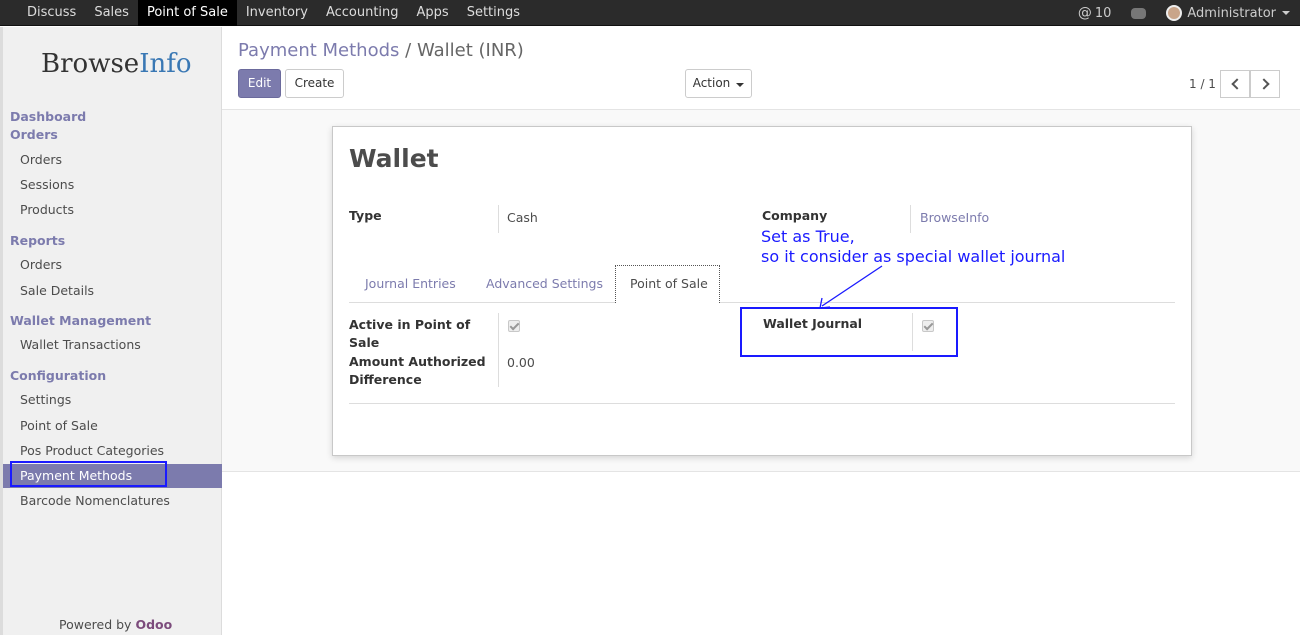  I want to click on active-pos-checkbox, so click(514, 326).